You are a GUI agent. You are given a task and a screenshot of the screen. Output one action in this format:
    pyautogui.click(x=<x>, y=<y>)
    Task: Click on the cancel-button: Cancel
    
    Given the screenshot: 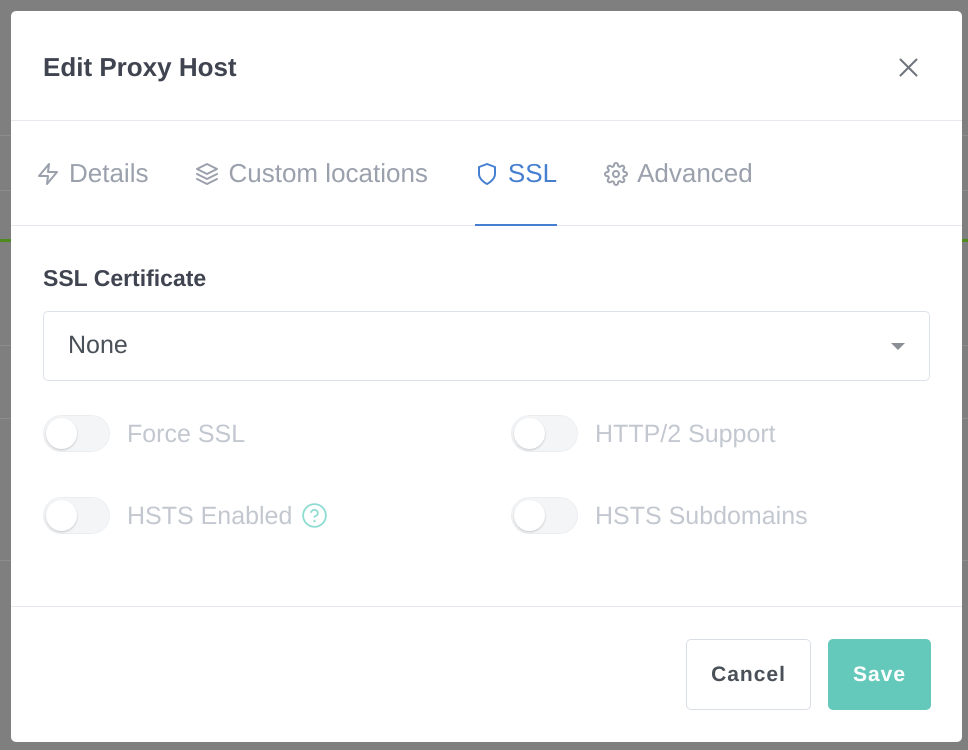 What is the action you would take?
    pyautogui.click(x=748, y=674)
    